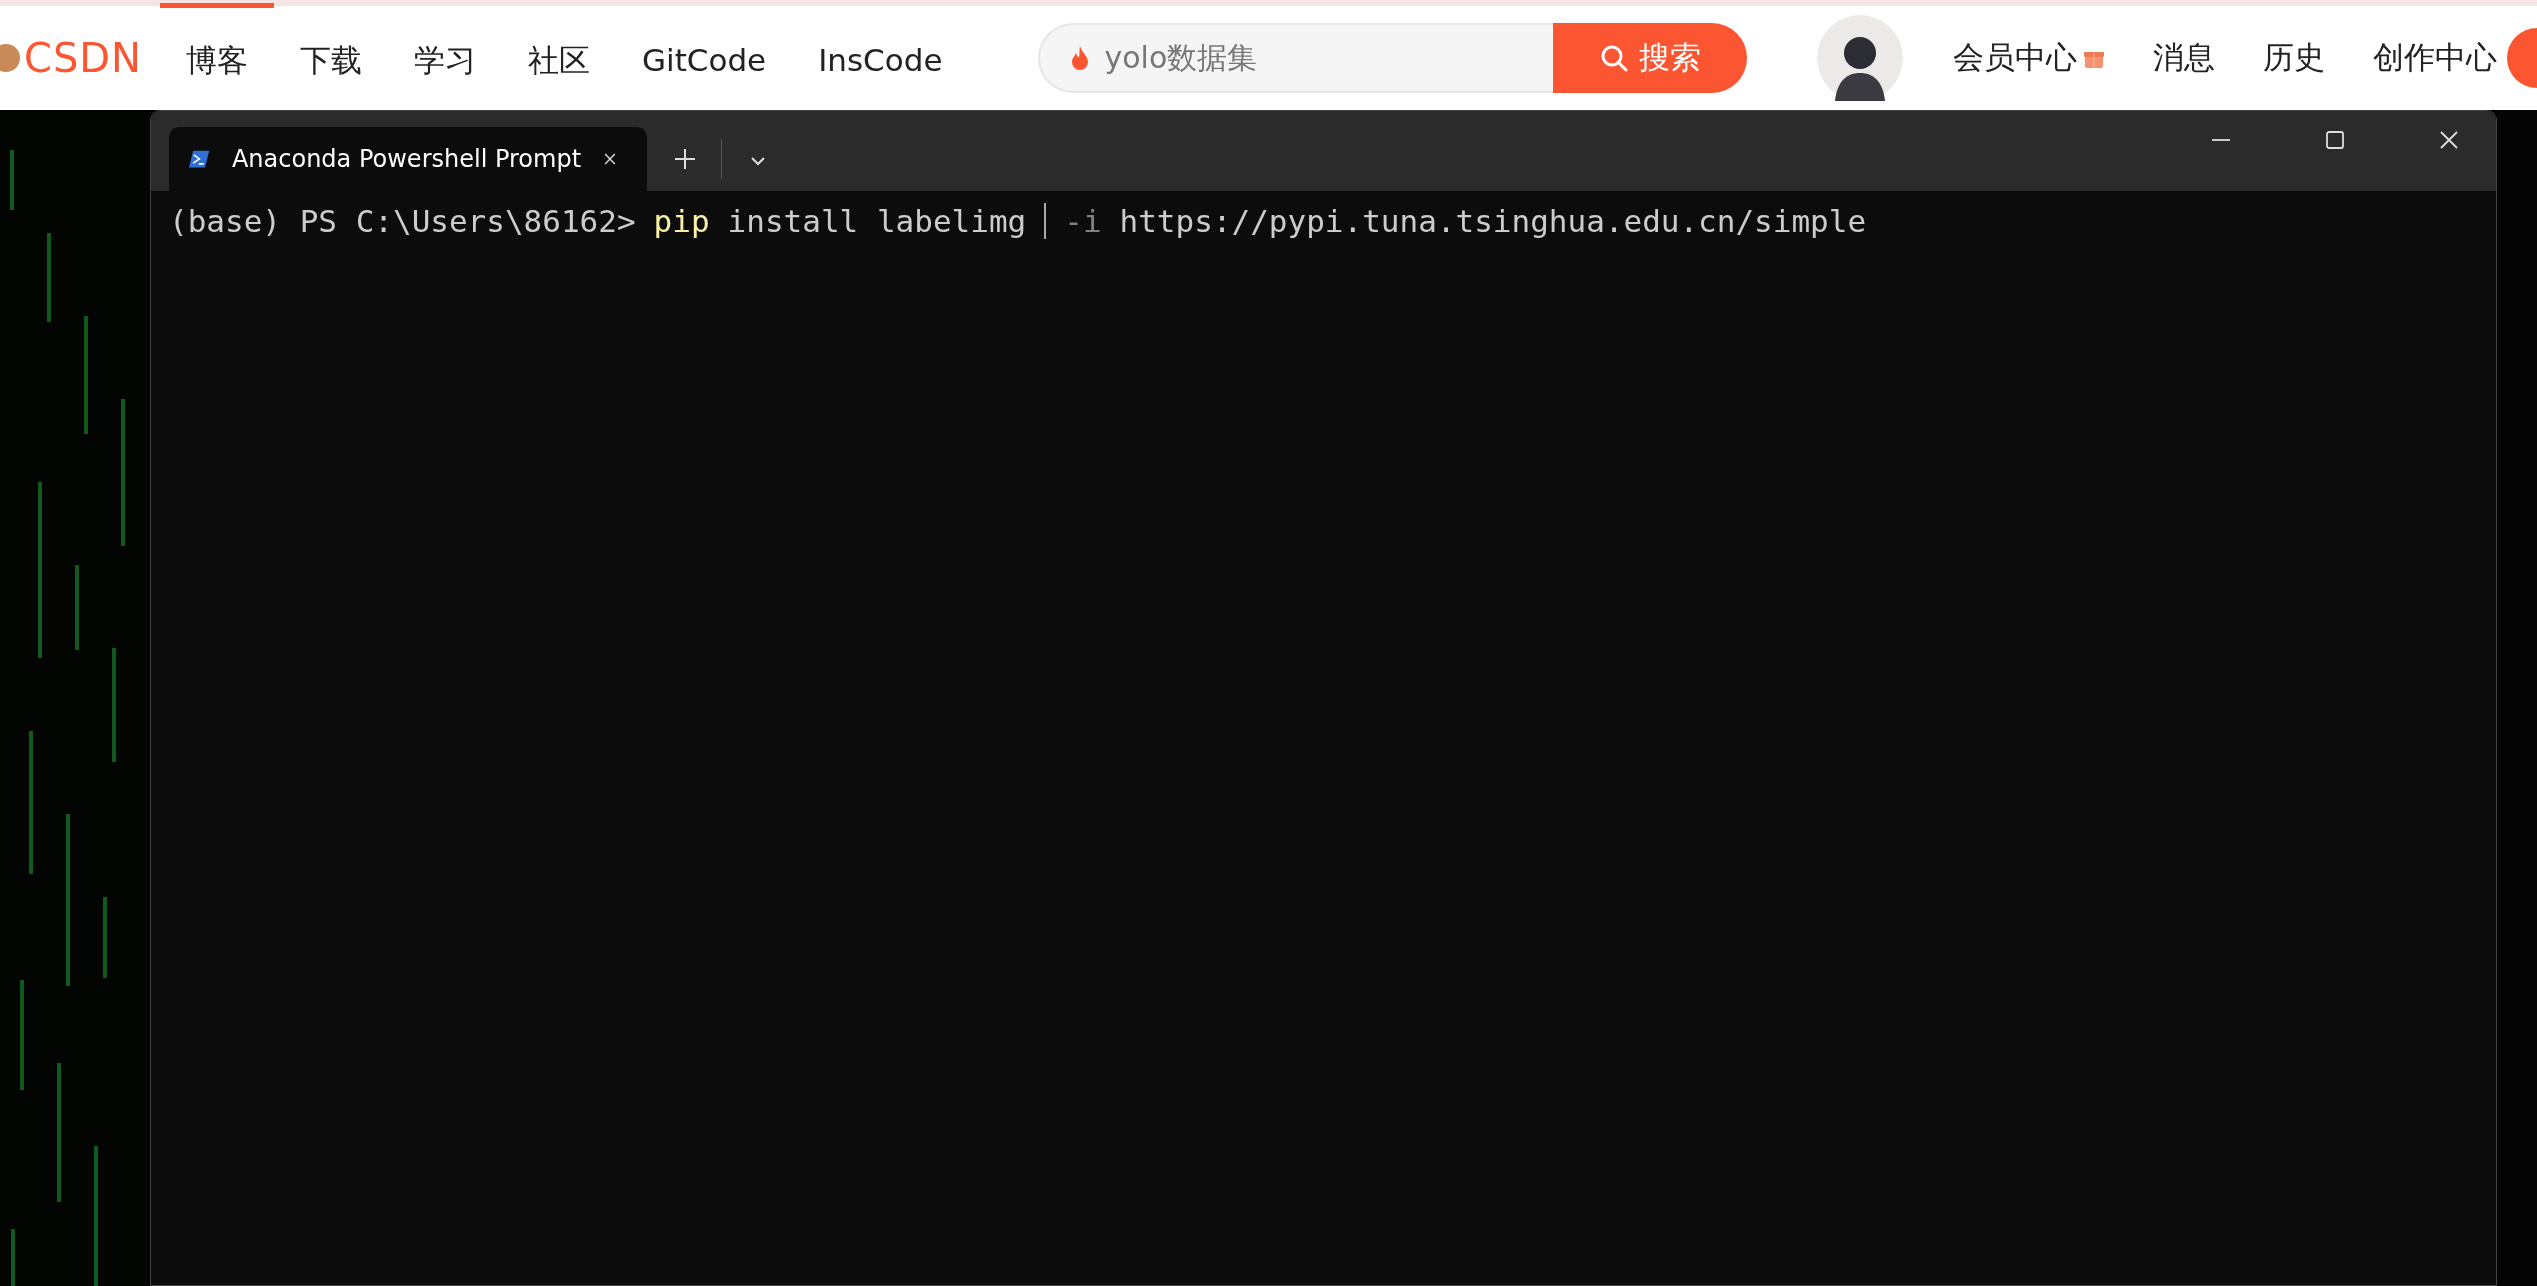  What do you see at coordinates (685, 159) in the screenshot?
I see `new-tab-icon` at bounding box center [685, 159].